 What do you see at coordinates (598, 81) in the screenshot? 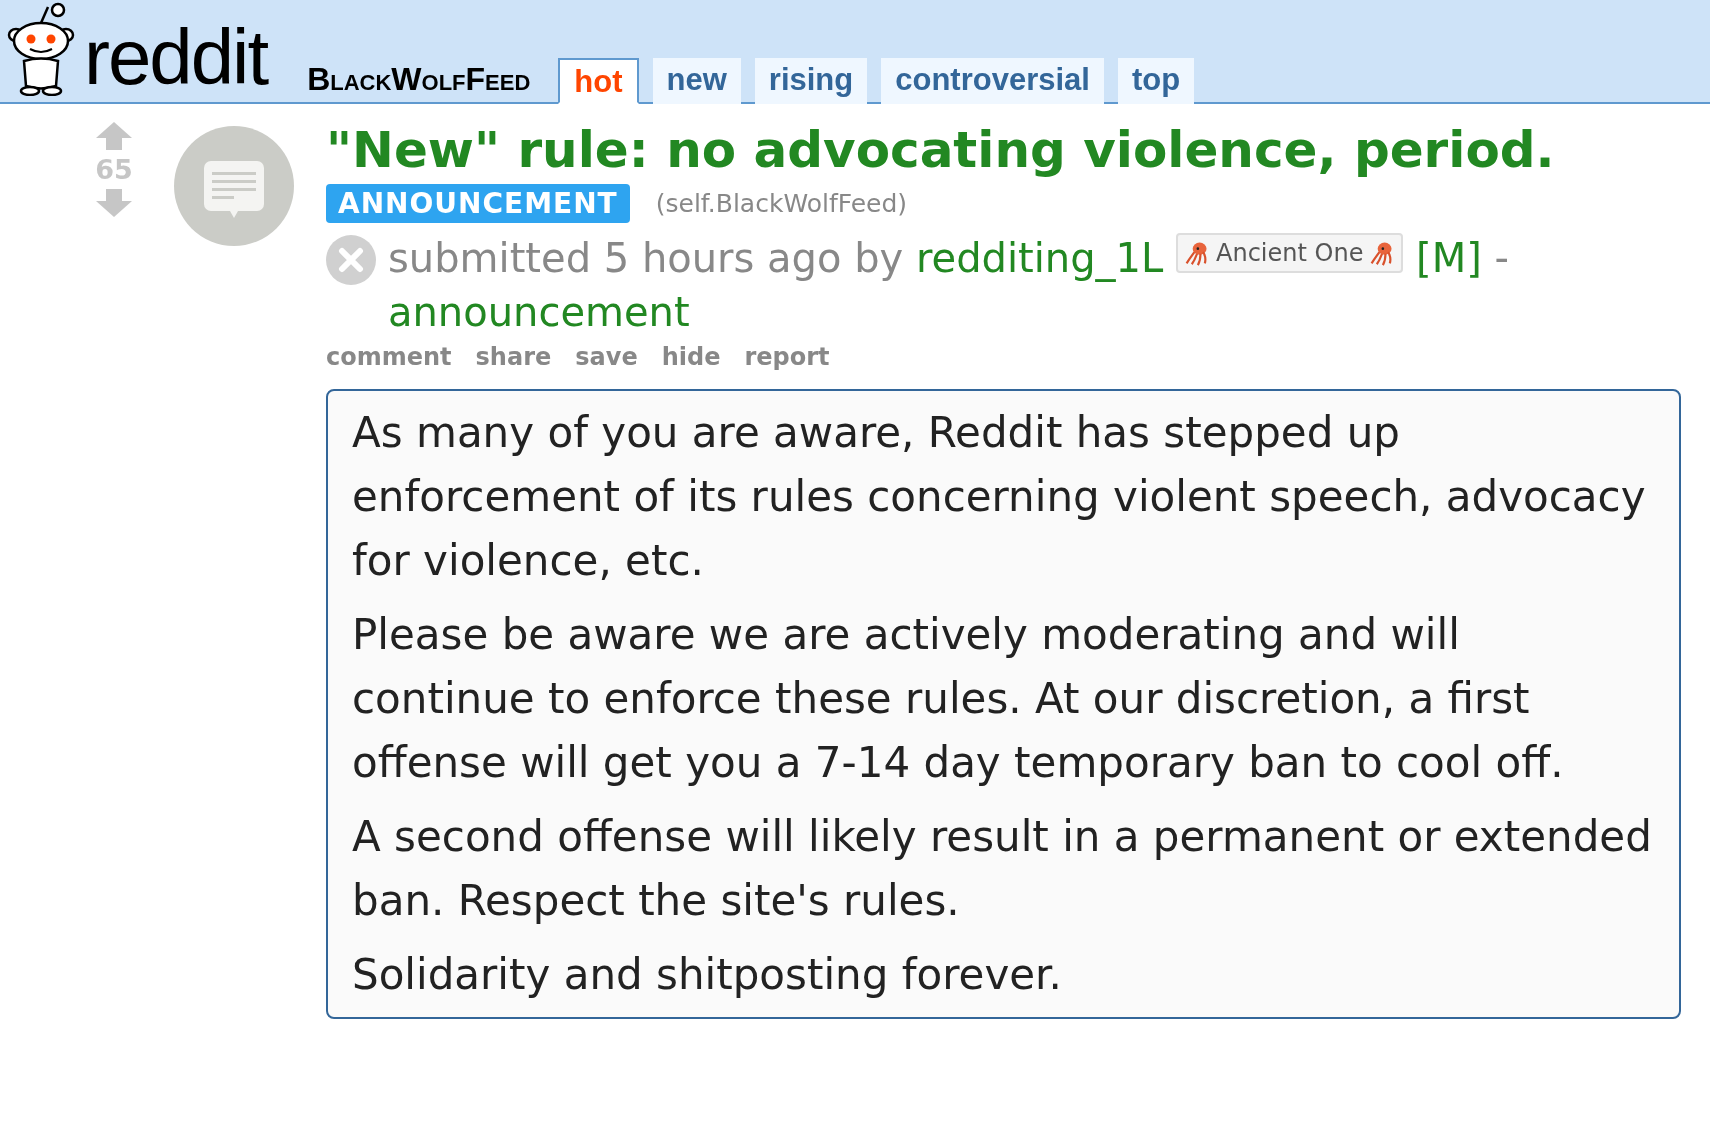
I see `sort-tab: hot` at bounding box center [598, 81].